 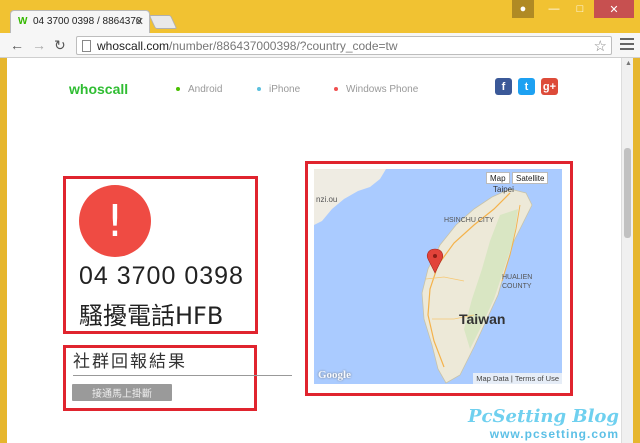 I want to click on report-title: 社群回報結果, so click(x=130, y=362).